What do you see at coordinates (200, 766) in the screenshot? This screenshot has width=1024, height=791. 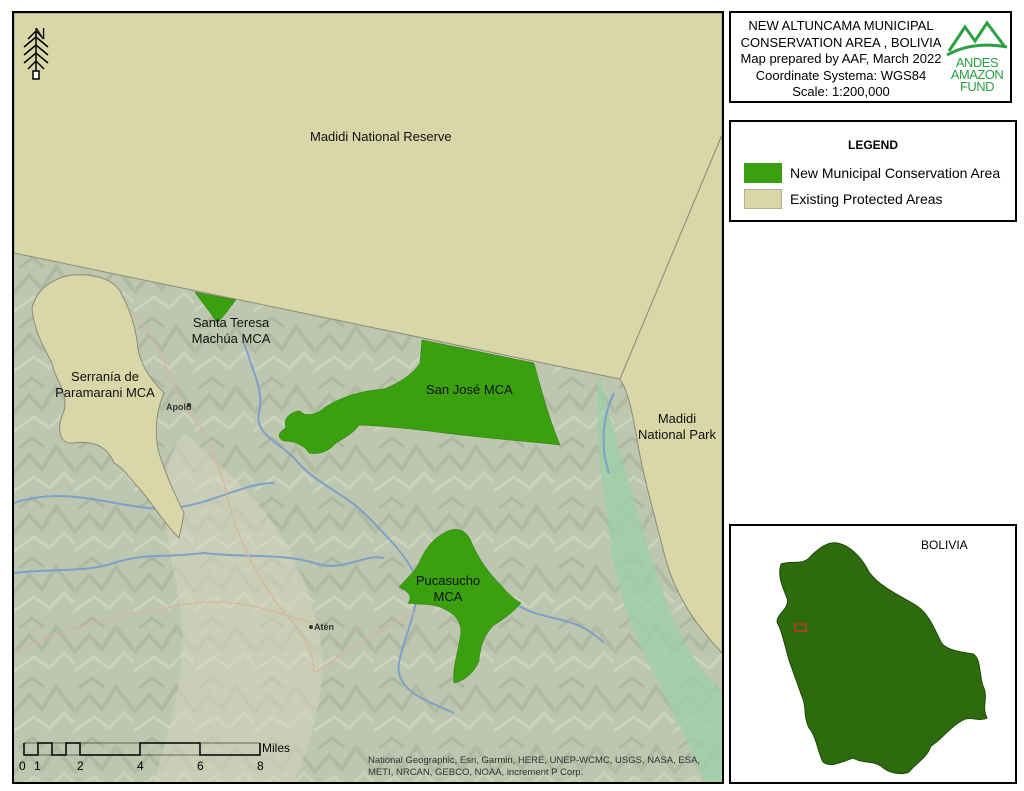 I see `scale-tick-6: 6` at bounding box center [200, 766].